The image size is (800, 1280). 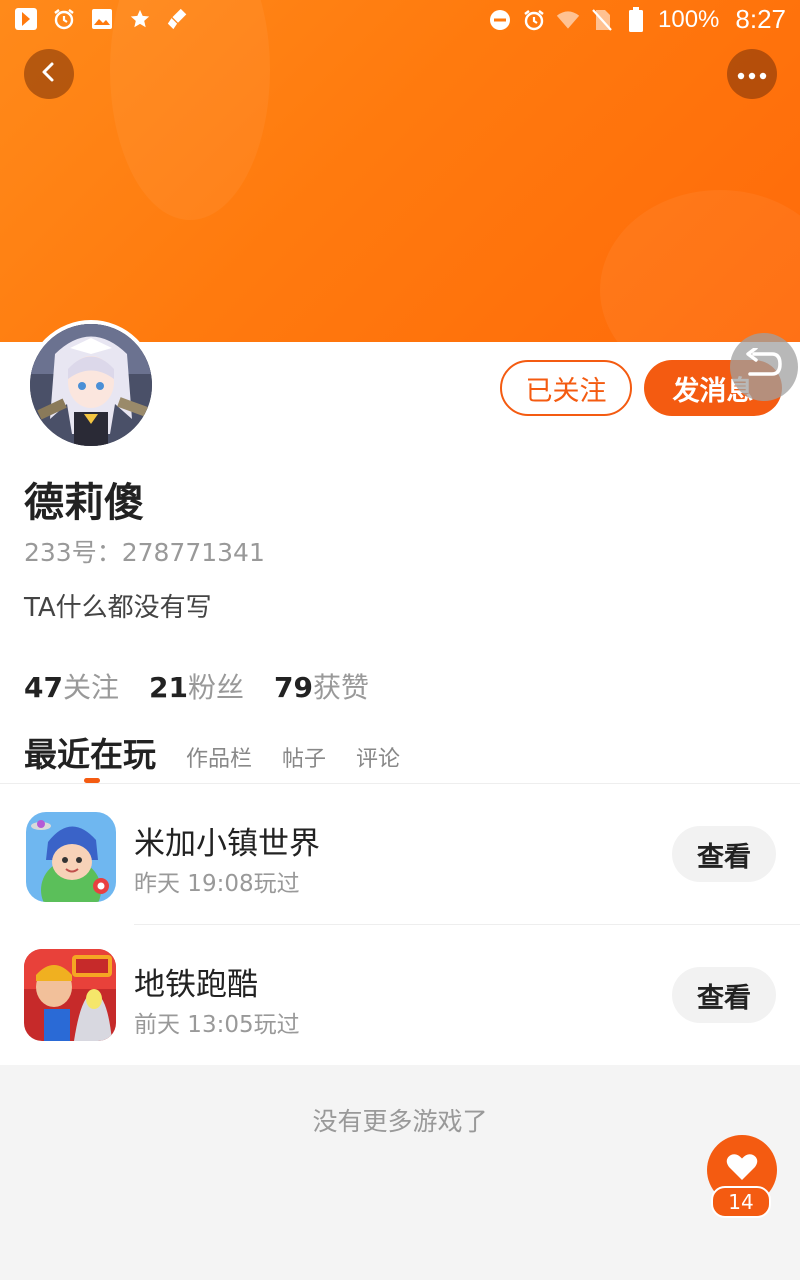 What do you see at coordinates (500, 20) in the screenshot?
I see `dnd-icon` at bounding box center [500, 20].